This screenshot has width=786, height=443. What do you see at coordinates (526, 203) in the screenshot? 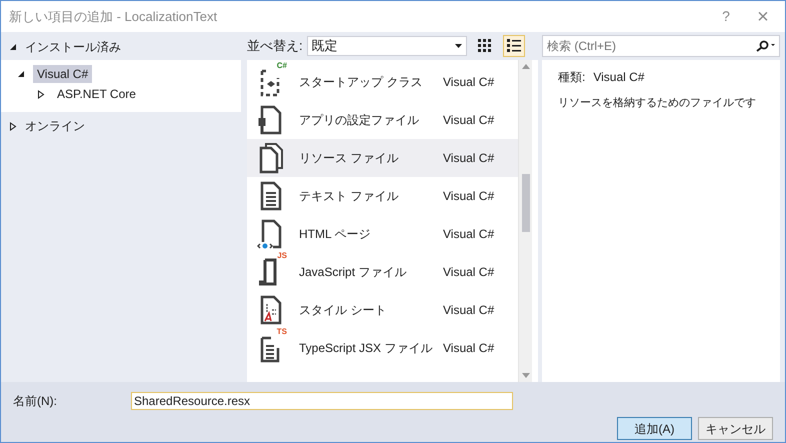
I see `scrollbar-thumb` at bounding box center [526, 203].